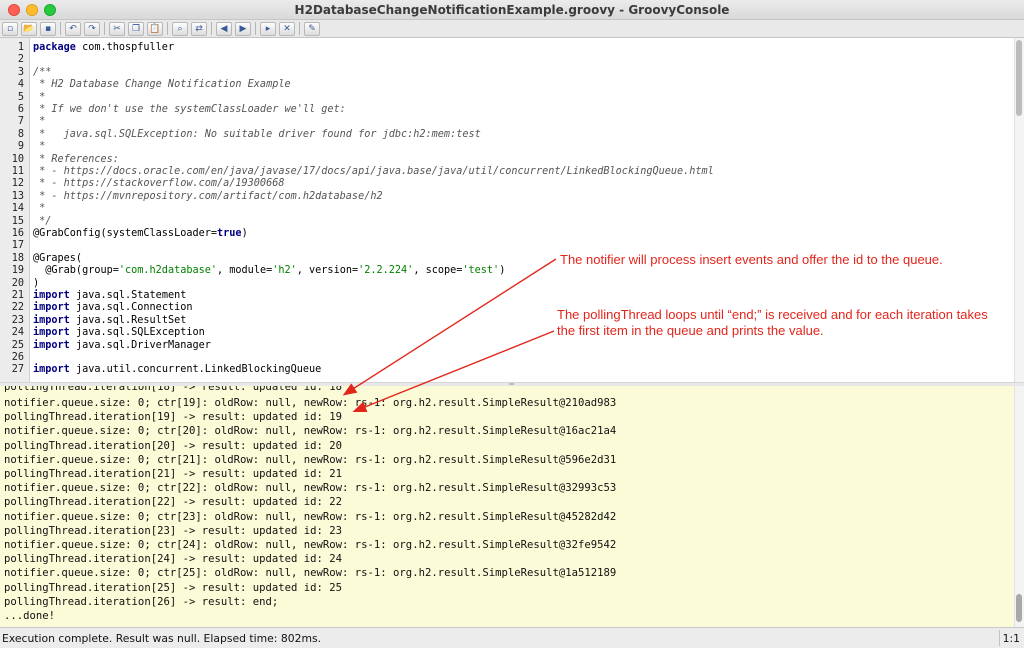  I want to click on cut-icon: ✂, so click(117, 28).